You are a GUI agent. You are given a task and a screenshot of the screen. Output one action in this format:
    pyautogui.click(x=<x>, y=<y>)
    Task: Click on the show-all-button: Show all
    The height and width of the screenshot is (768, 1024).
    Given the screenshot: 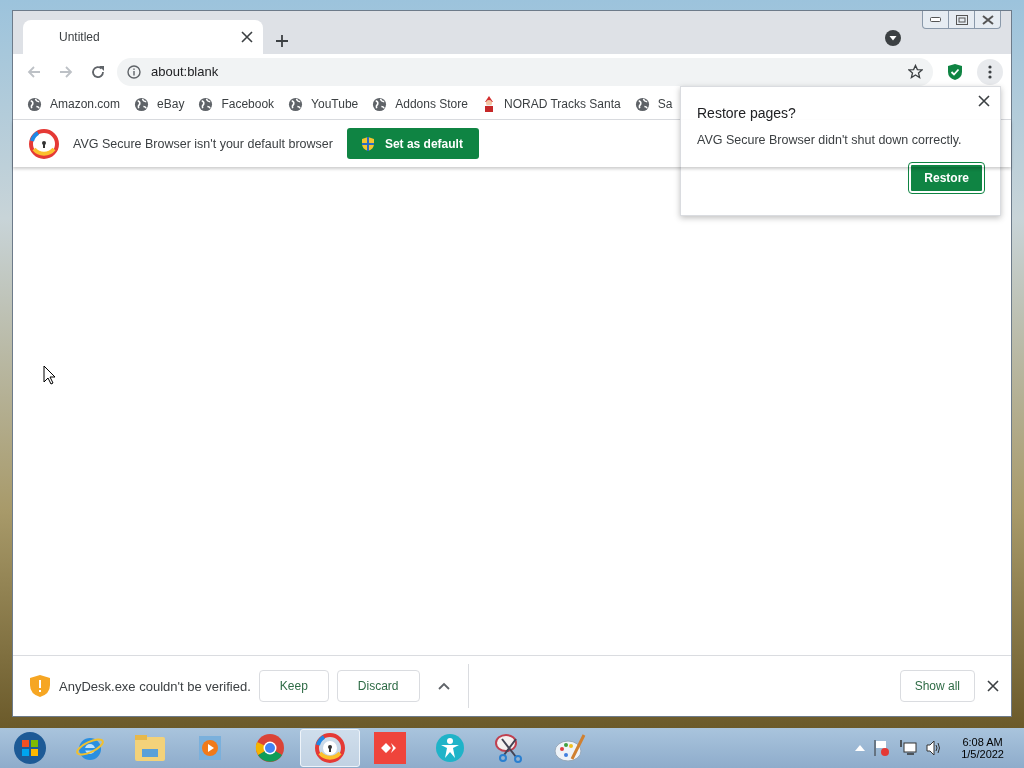 What is the action you would take?
    pyautogui.click(x=937, y=686)
    